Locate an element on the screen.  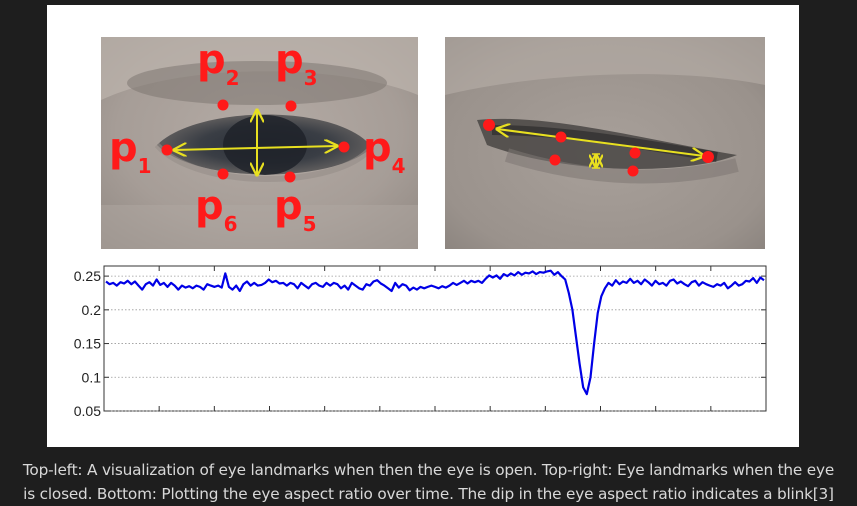
landmark-p4-dot is located at coordinates (344, 147).